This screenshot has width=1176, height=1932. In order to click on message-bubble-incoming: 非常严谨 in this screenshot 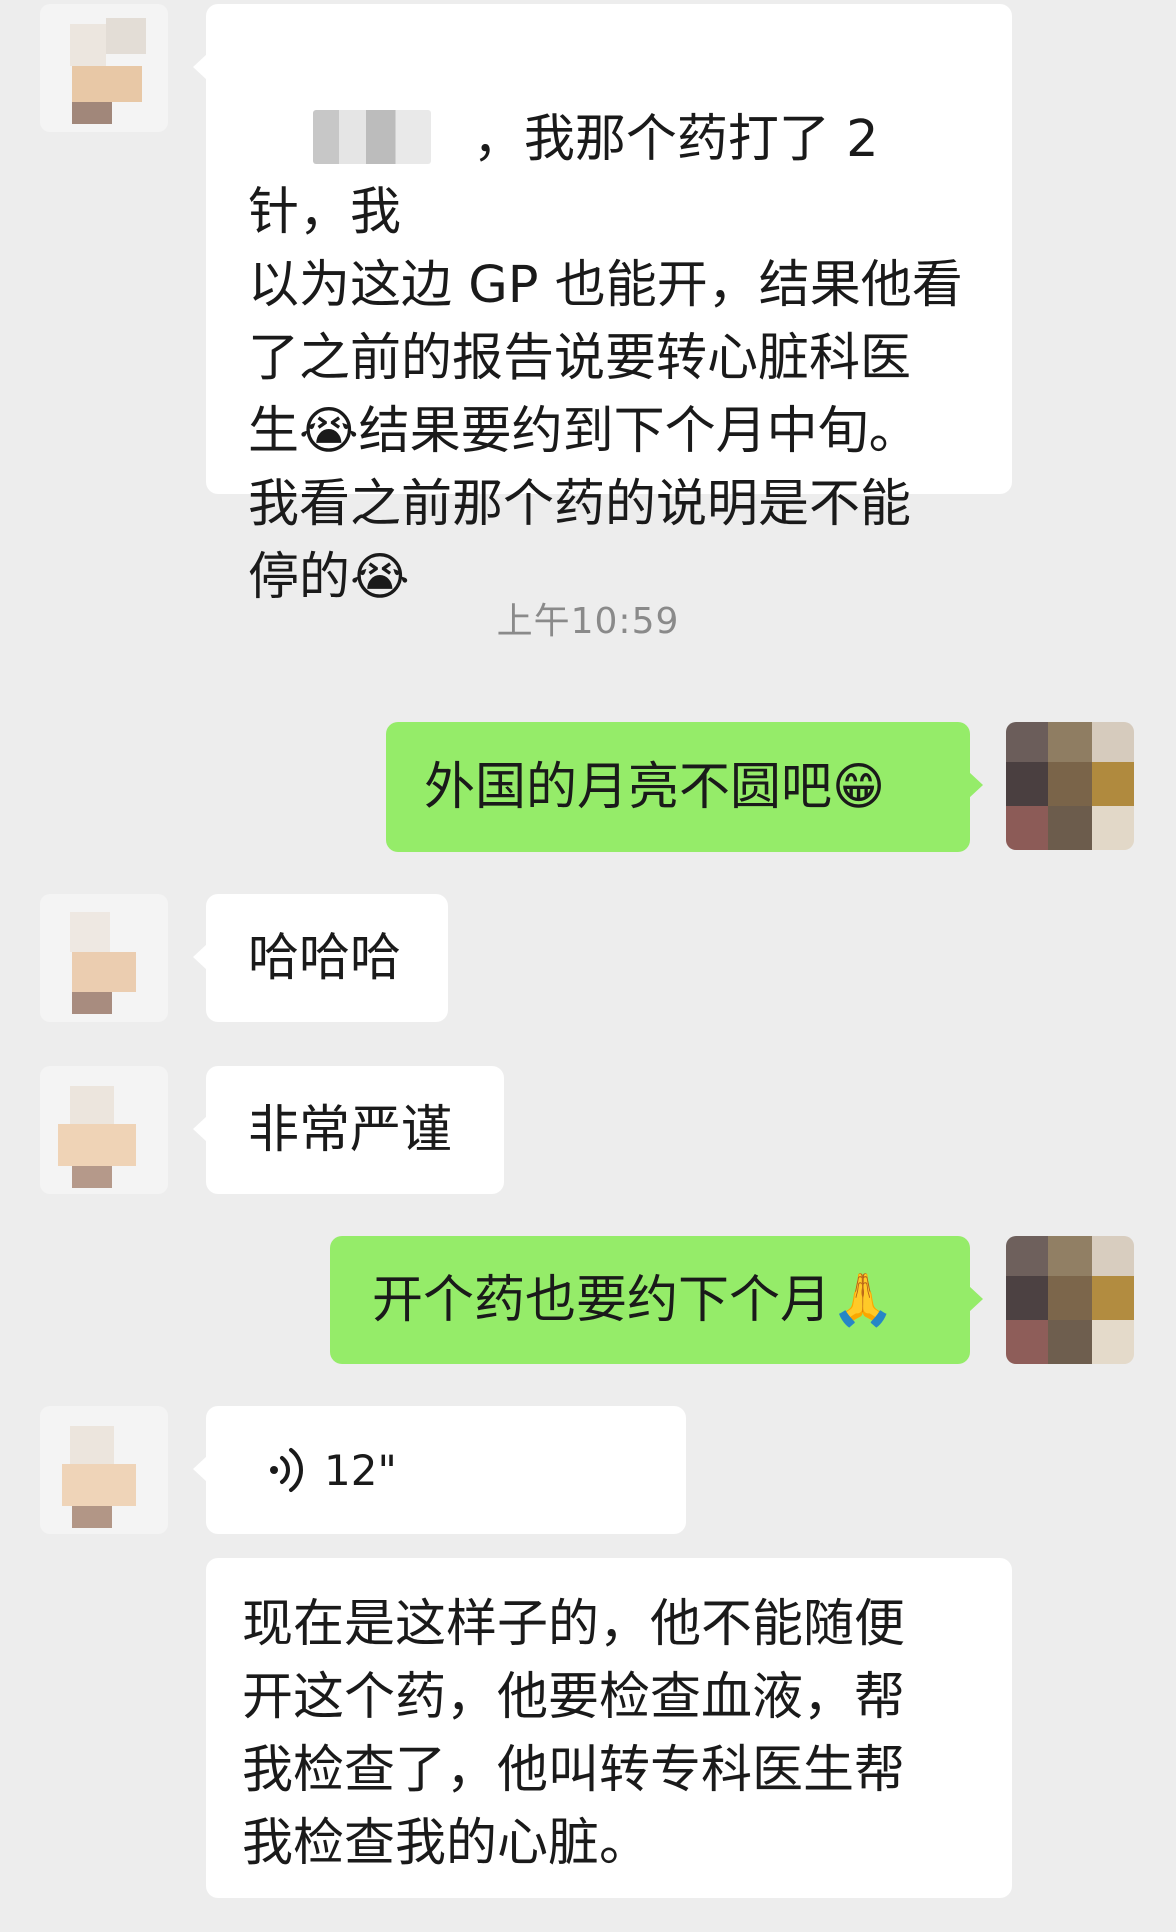, I will do `click(348, 1130)`.